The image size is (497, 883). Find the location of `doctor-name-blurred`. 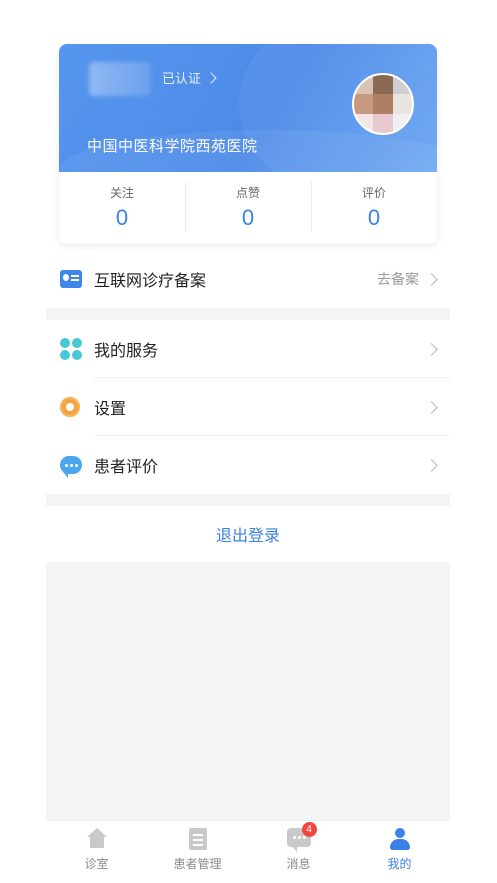

doctor-name-blurred is located at coordinates (120, 79).